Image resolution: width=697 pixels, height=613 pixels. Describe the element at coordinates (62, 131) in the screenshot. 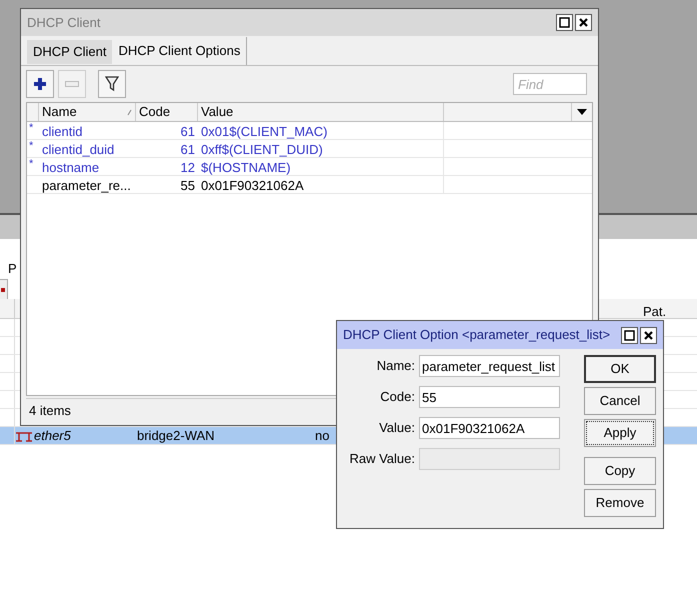

I see `table-cell-text: clientid` at that location.